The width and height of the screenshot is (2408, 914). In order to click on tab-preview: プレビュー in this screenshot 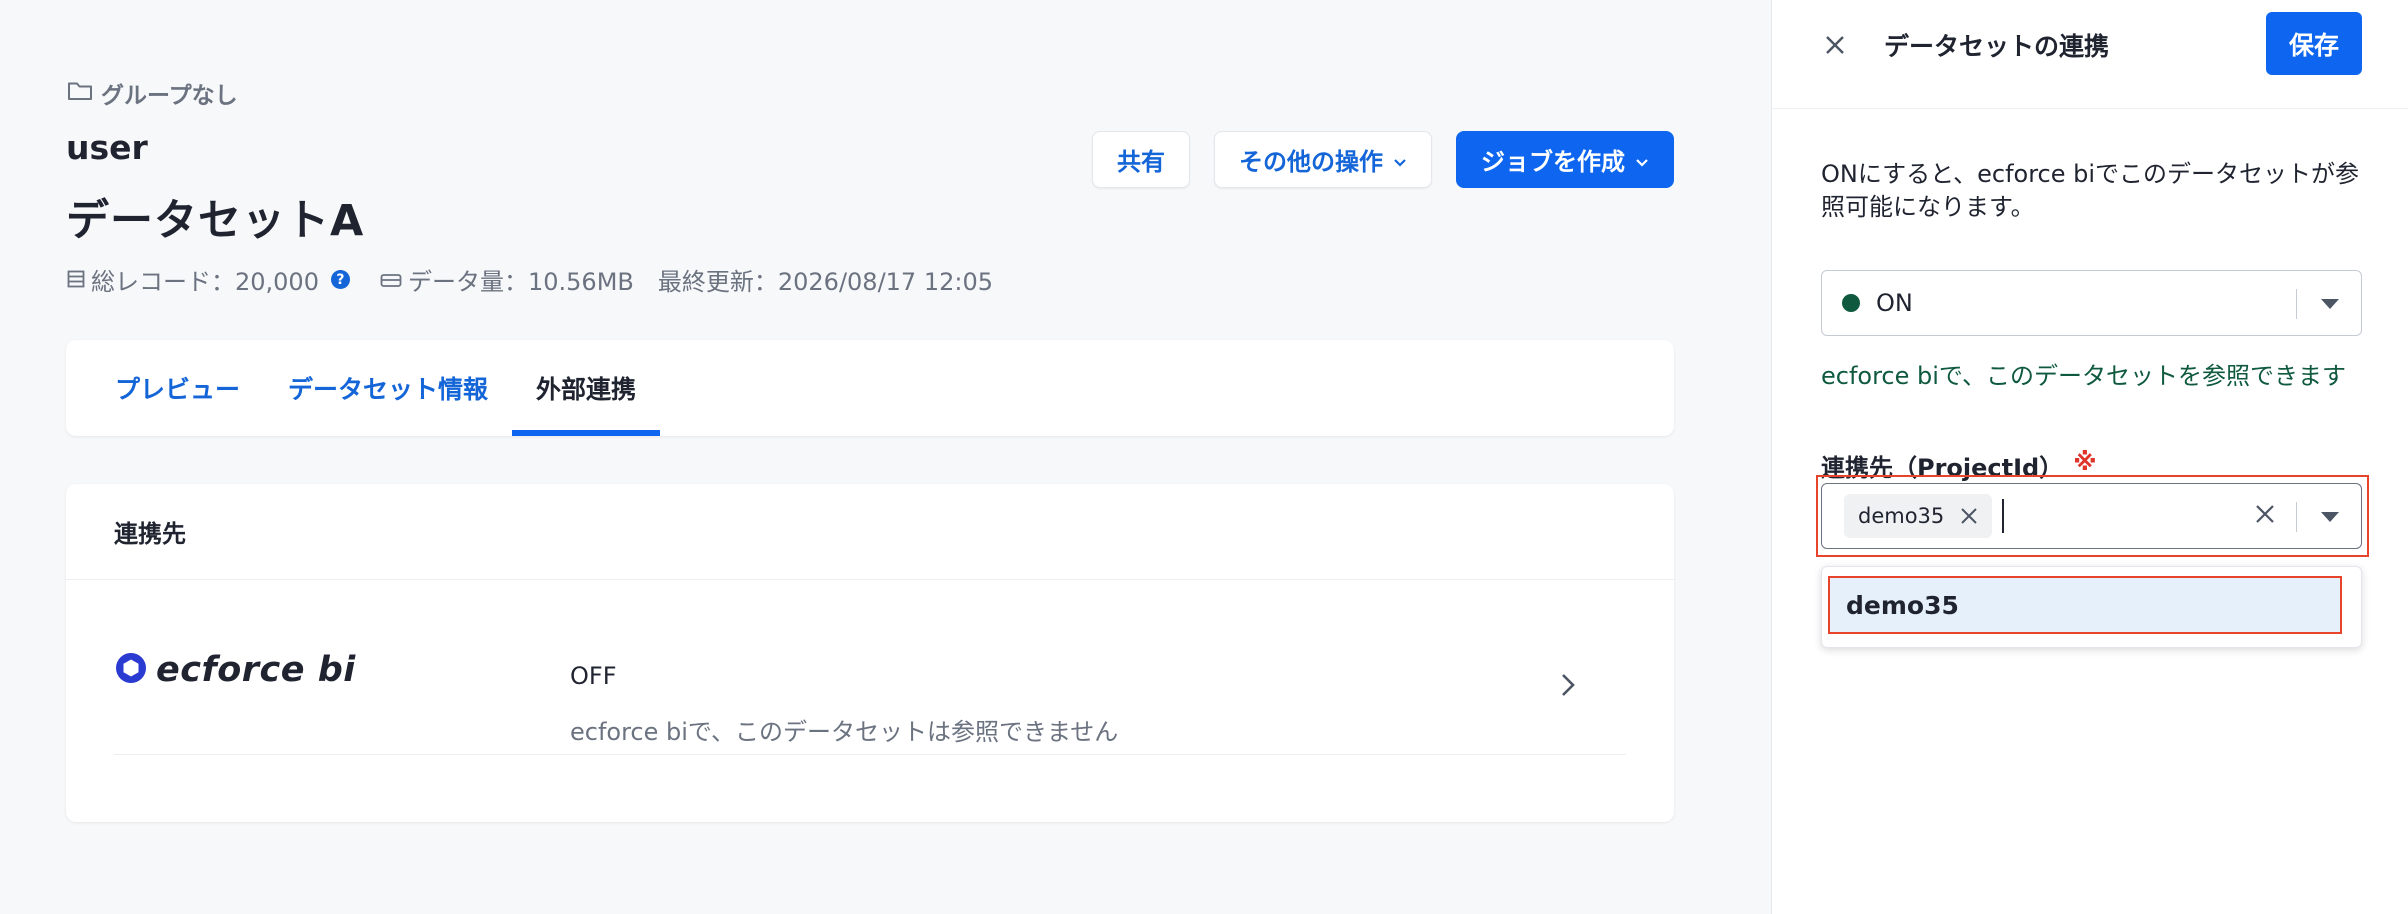, I will do `click(177, 388)`.